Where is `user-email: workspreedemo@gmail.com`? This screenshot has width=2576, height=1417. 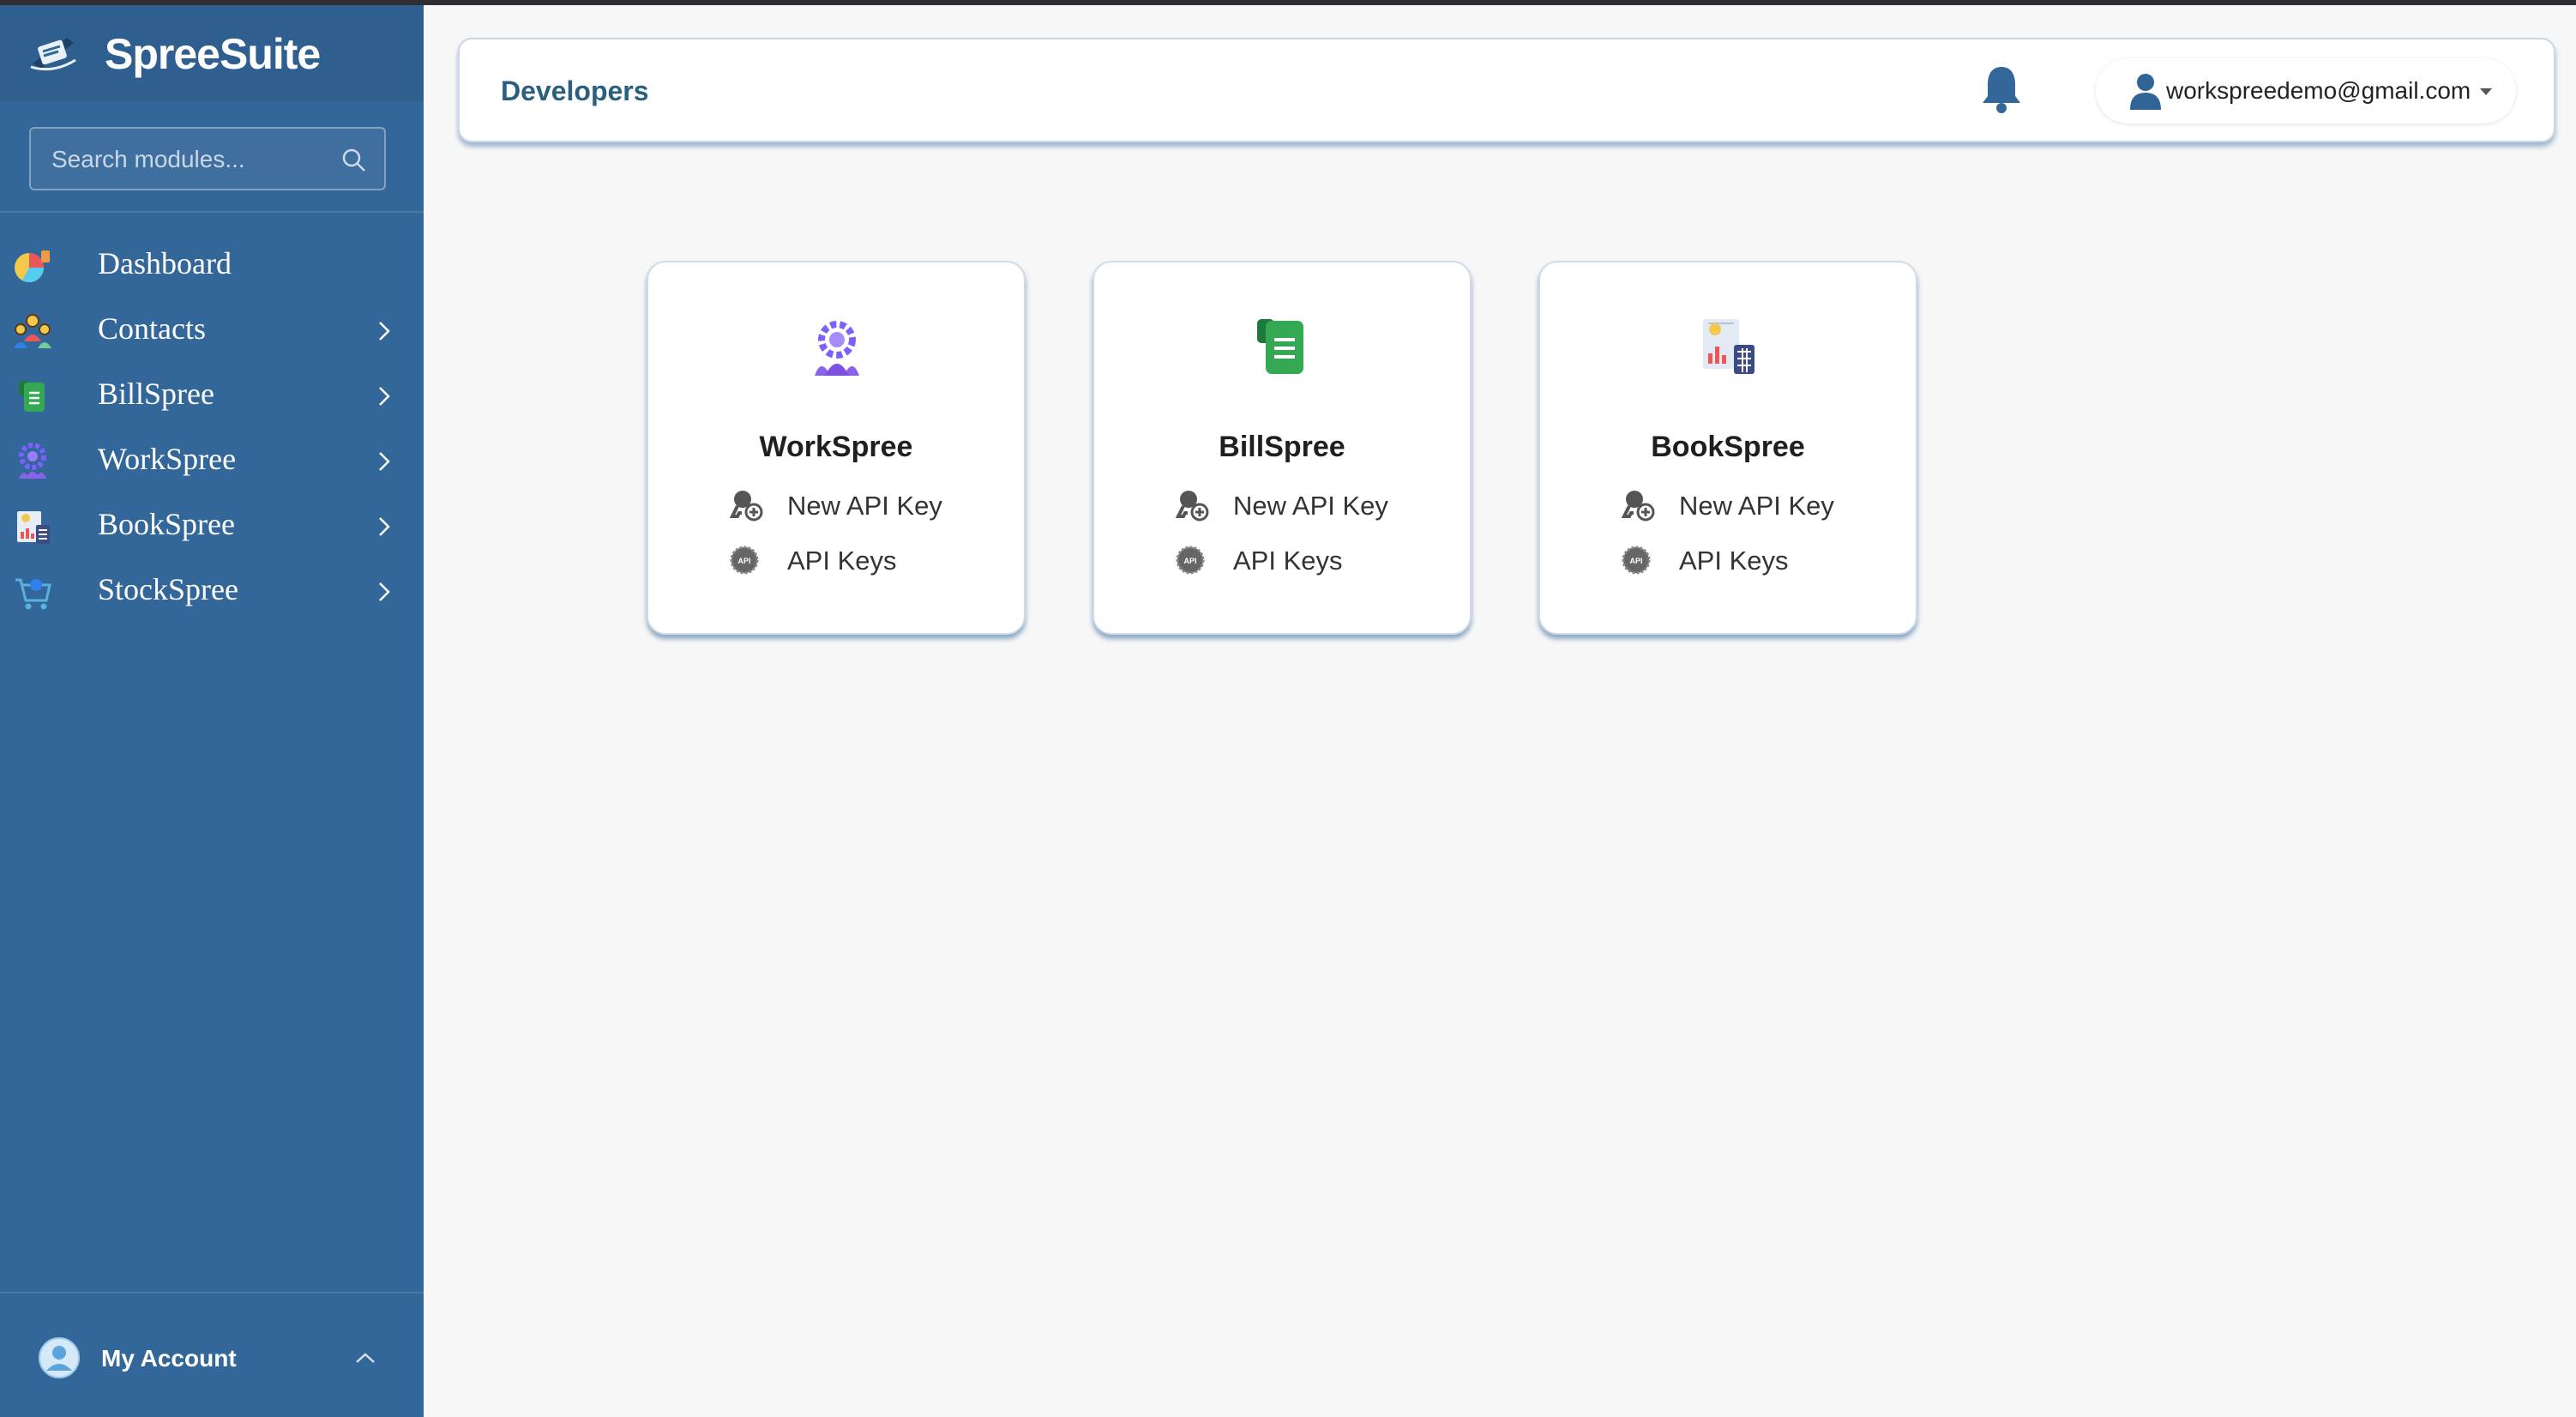
user-email: workspreedemo@gmail.com is located at coordinates (2318, 90).